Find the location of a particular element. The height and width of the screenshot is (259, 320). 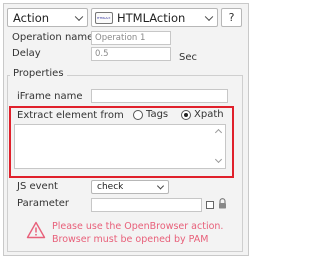

action-select: HTMLAct HTMLAction is located at coordinates (154, 17).